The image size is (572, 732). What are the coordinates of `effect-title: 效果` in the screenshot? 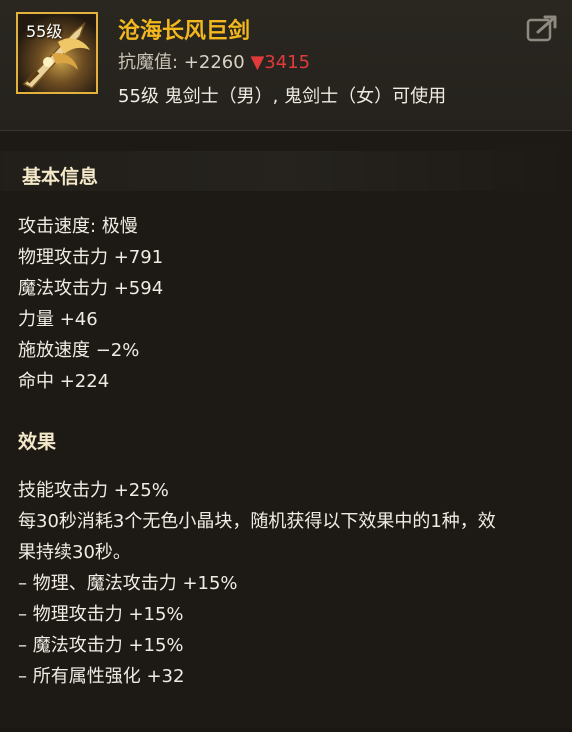 It's located at (37, 442).